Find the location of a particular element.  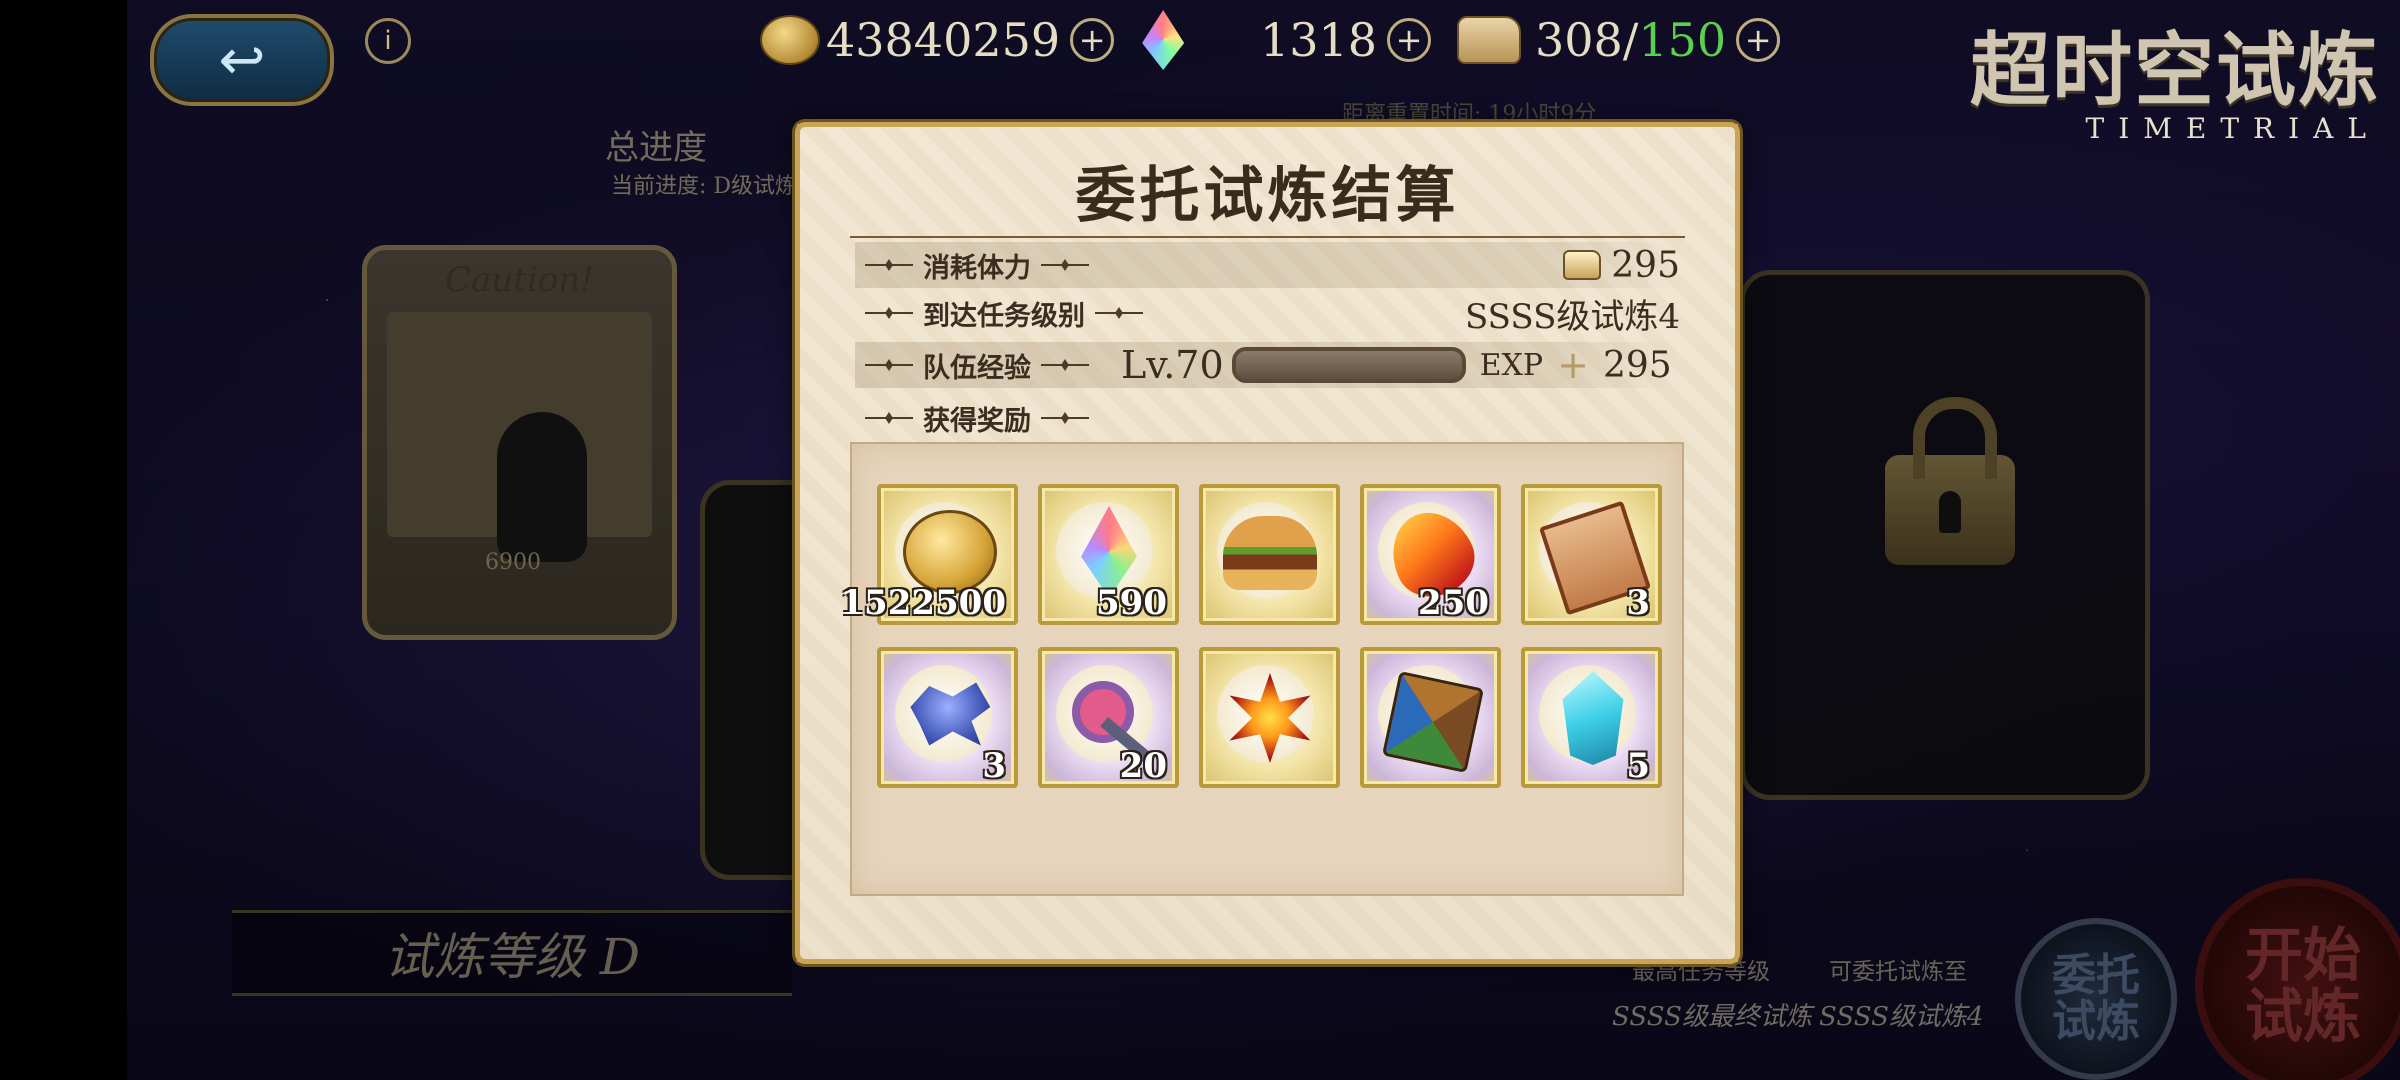

add-gem-button: + is located at coordinates (1409, 40).